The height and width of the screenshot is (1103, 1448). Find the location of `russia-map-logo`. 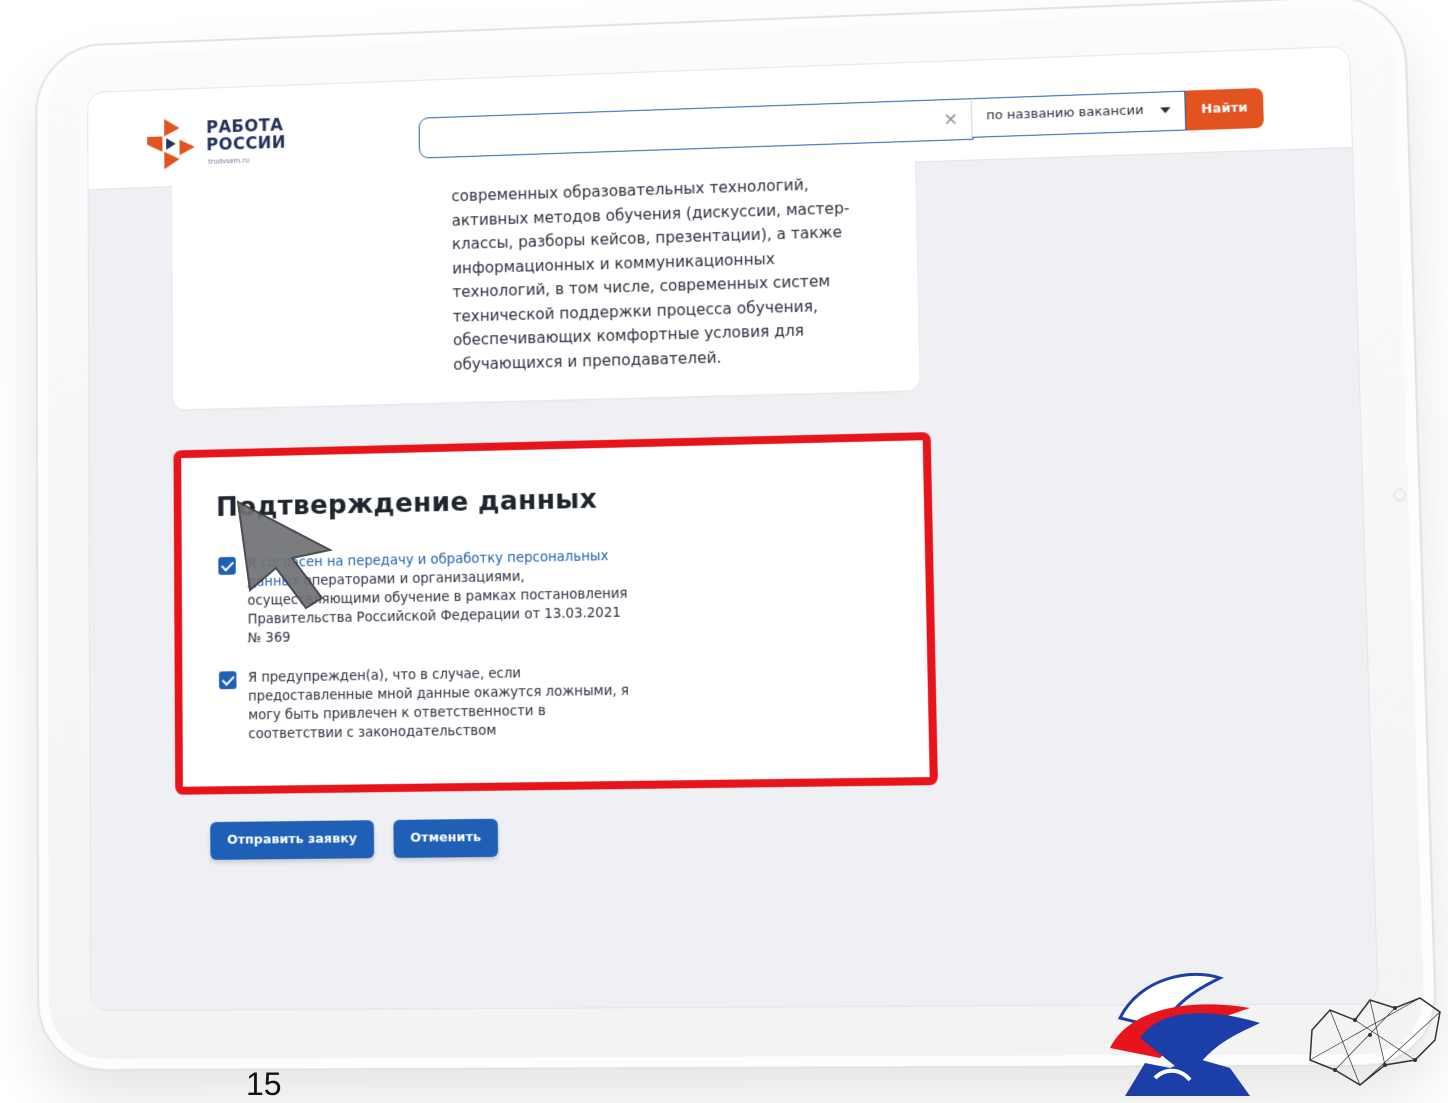

russia-map-logo is located at coordinates (1374, 1043).